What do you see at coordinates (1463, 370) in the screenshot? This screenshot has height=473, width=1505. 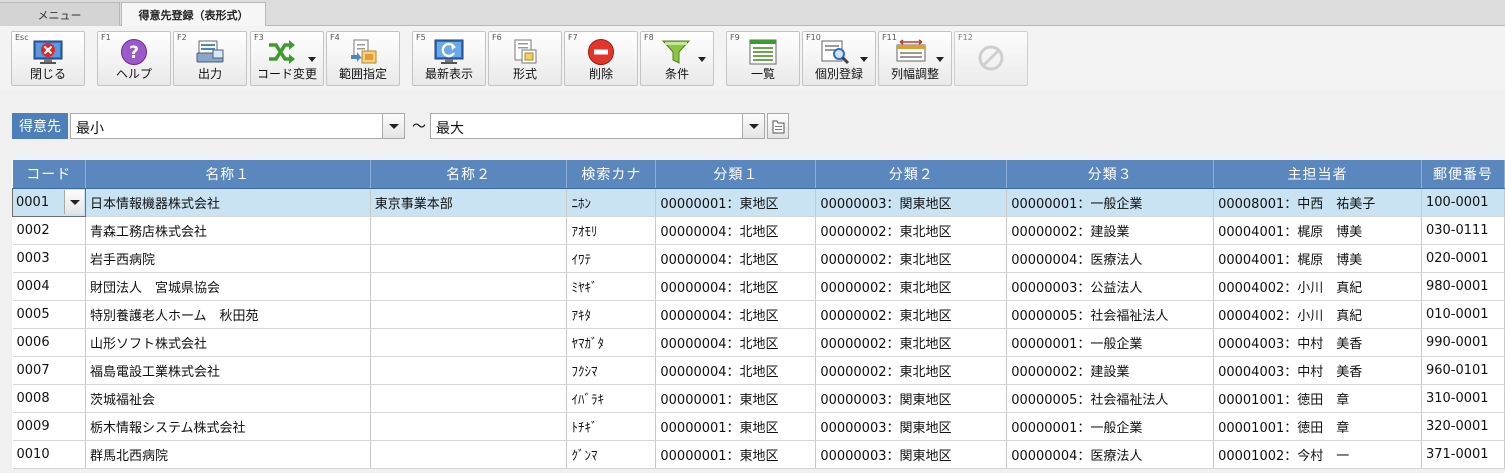 I see `table-cell: 960-0101` at bounding box center [1463, 370].